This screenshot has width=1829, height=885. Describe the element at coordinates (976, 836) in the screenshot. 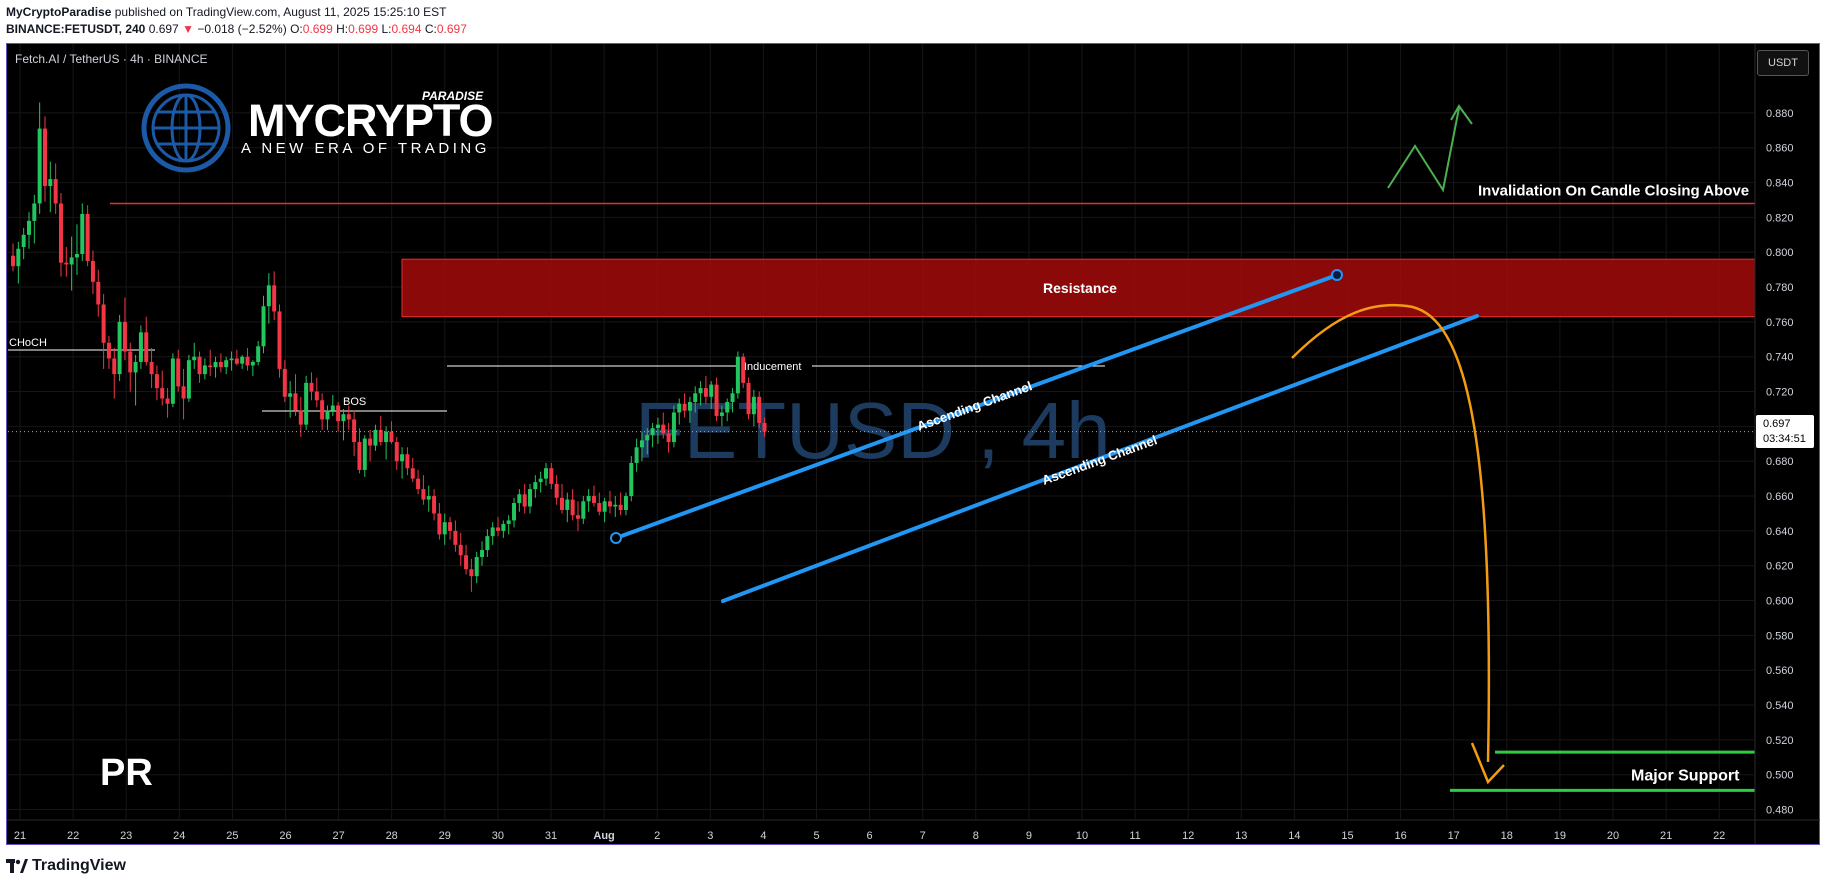

I see `time-tick-label: 8` at that location.